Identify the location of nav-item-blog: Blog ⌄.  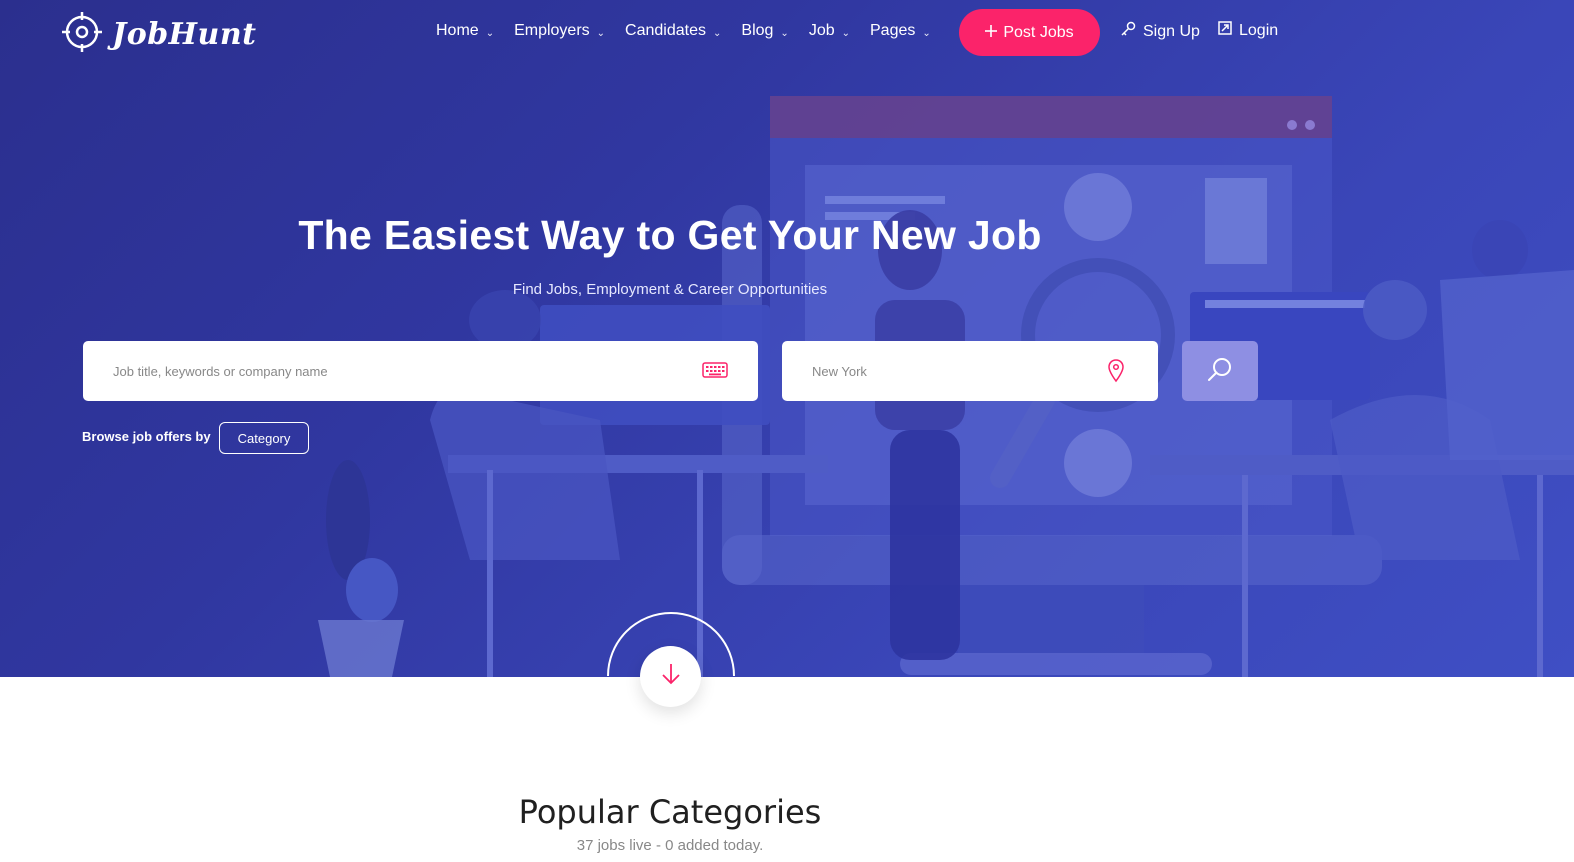
(764, 31).